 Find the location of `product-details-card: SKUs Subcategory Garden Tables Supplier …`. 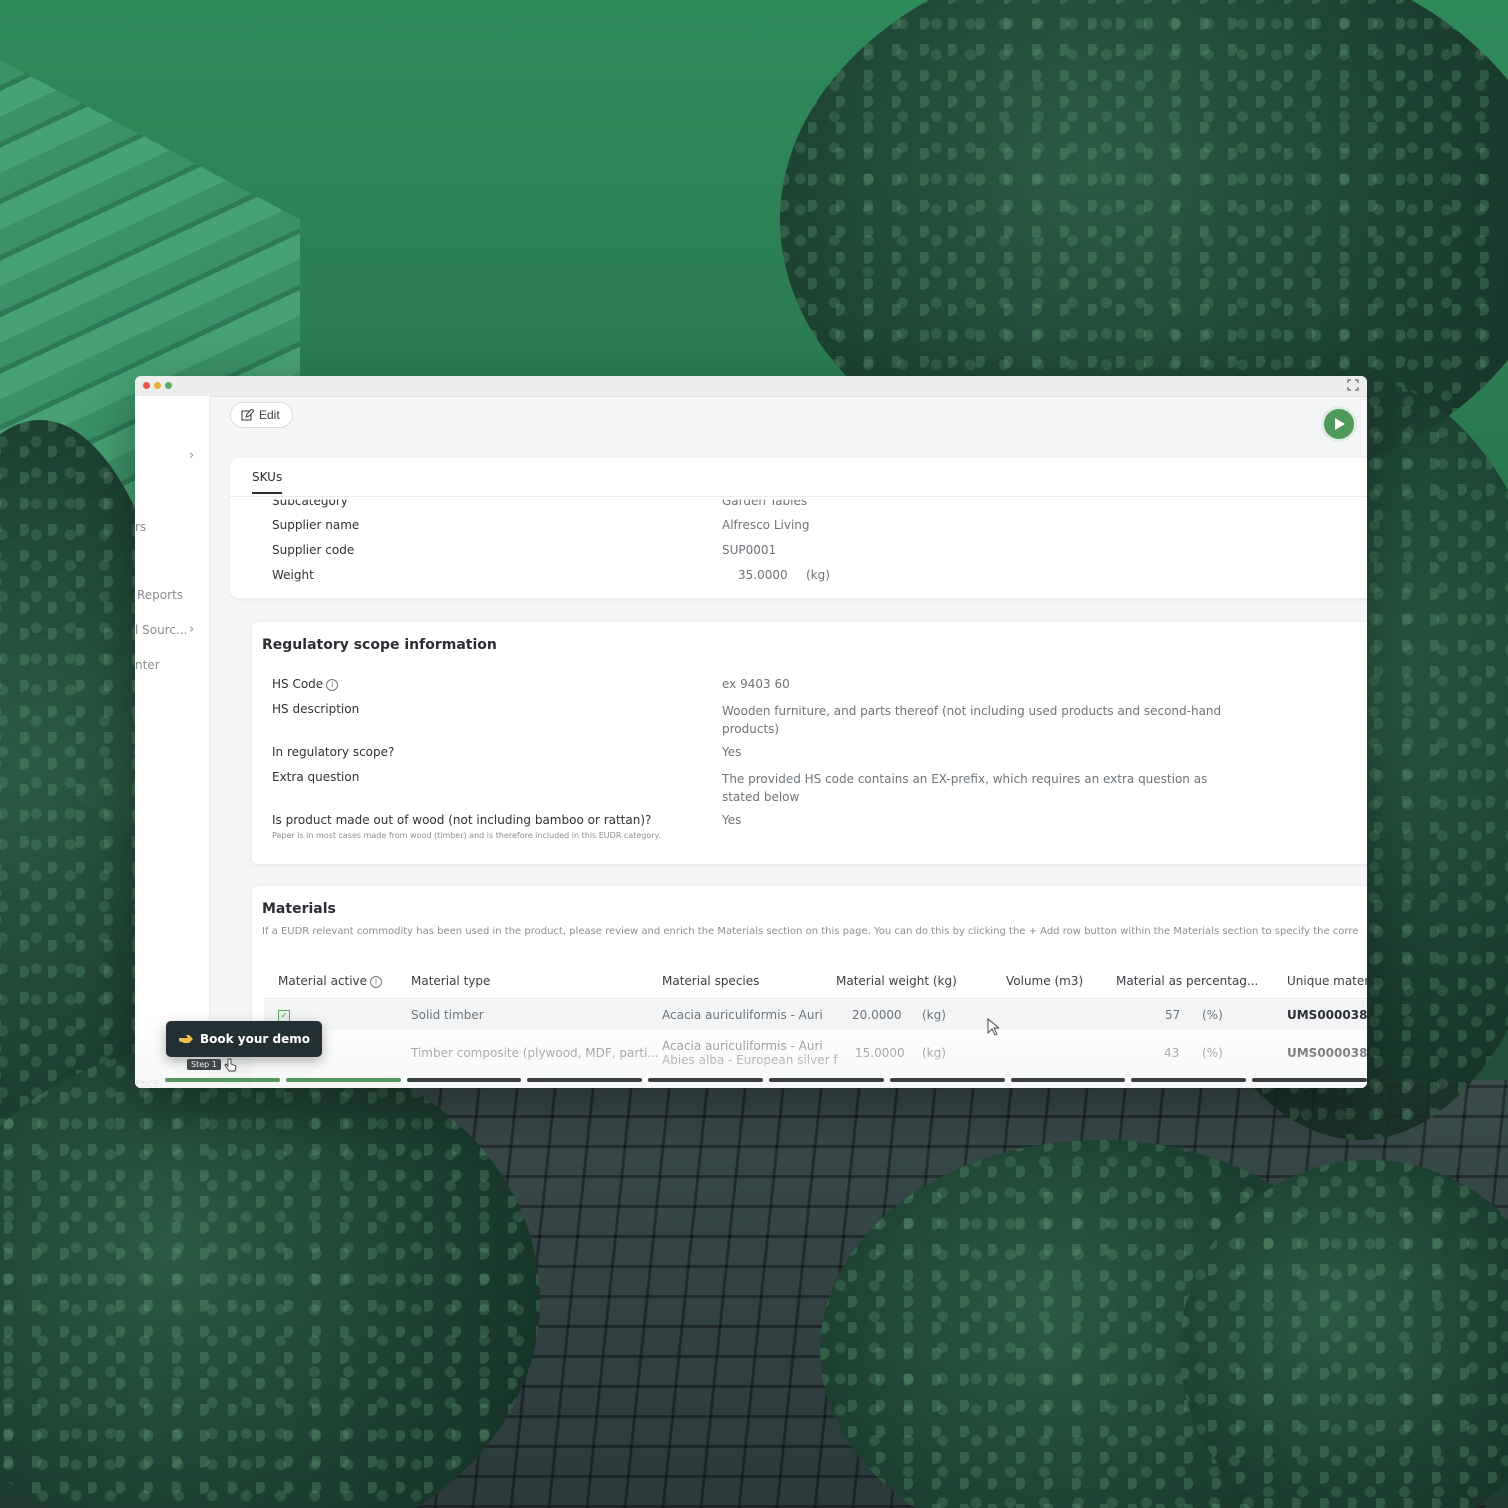

product-details-card: SKUs Subcategory Garden Tables Supplier … is located at coordinates (798, 528).